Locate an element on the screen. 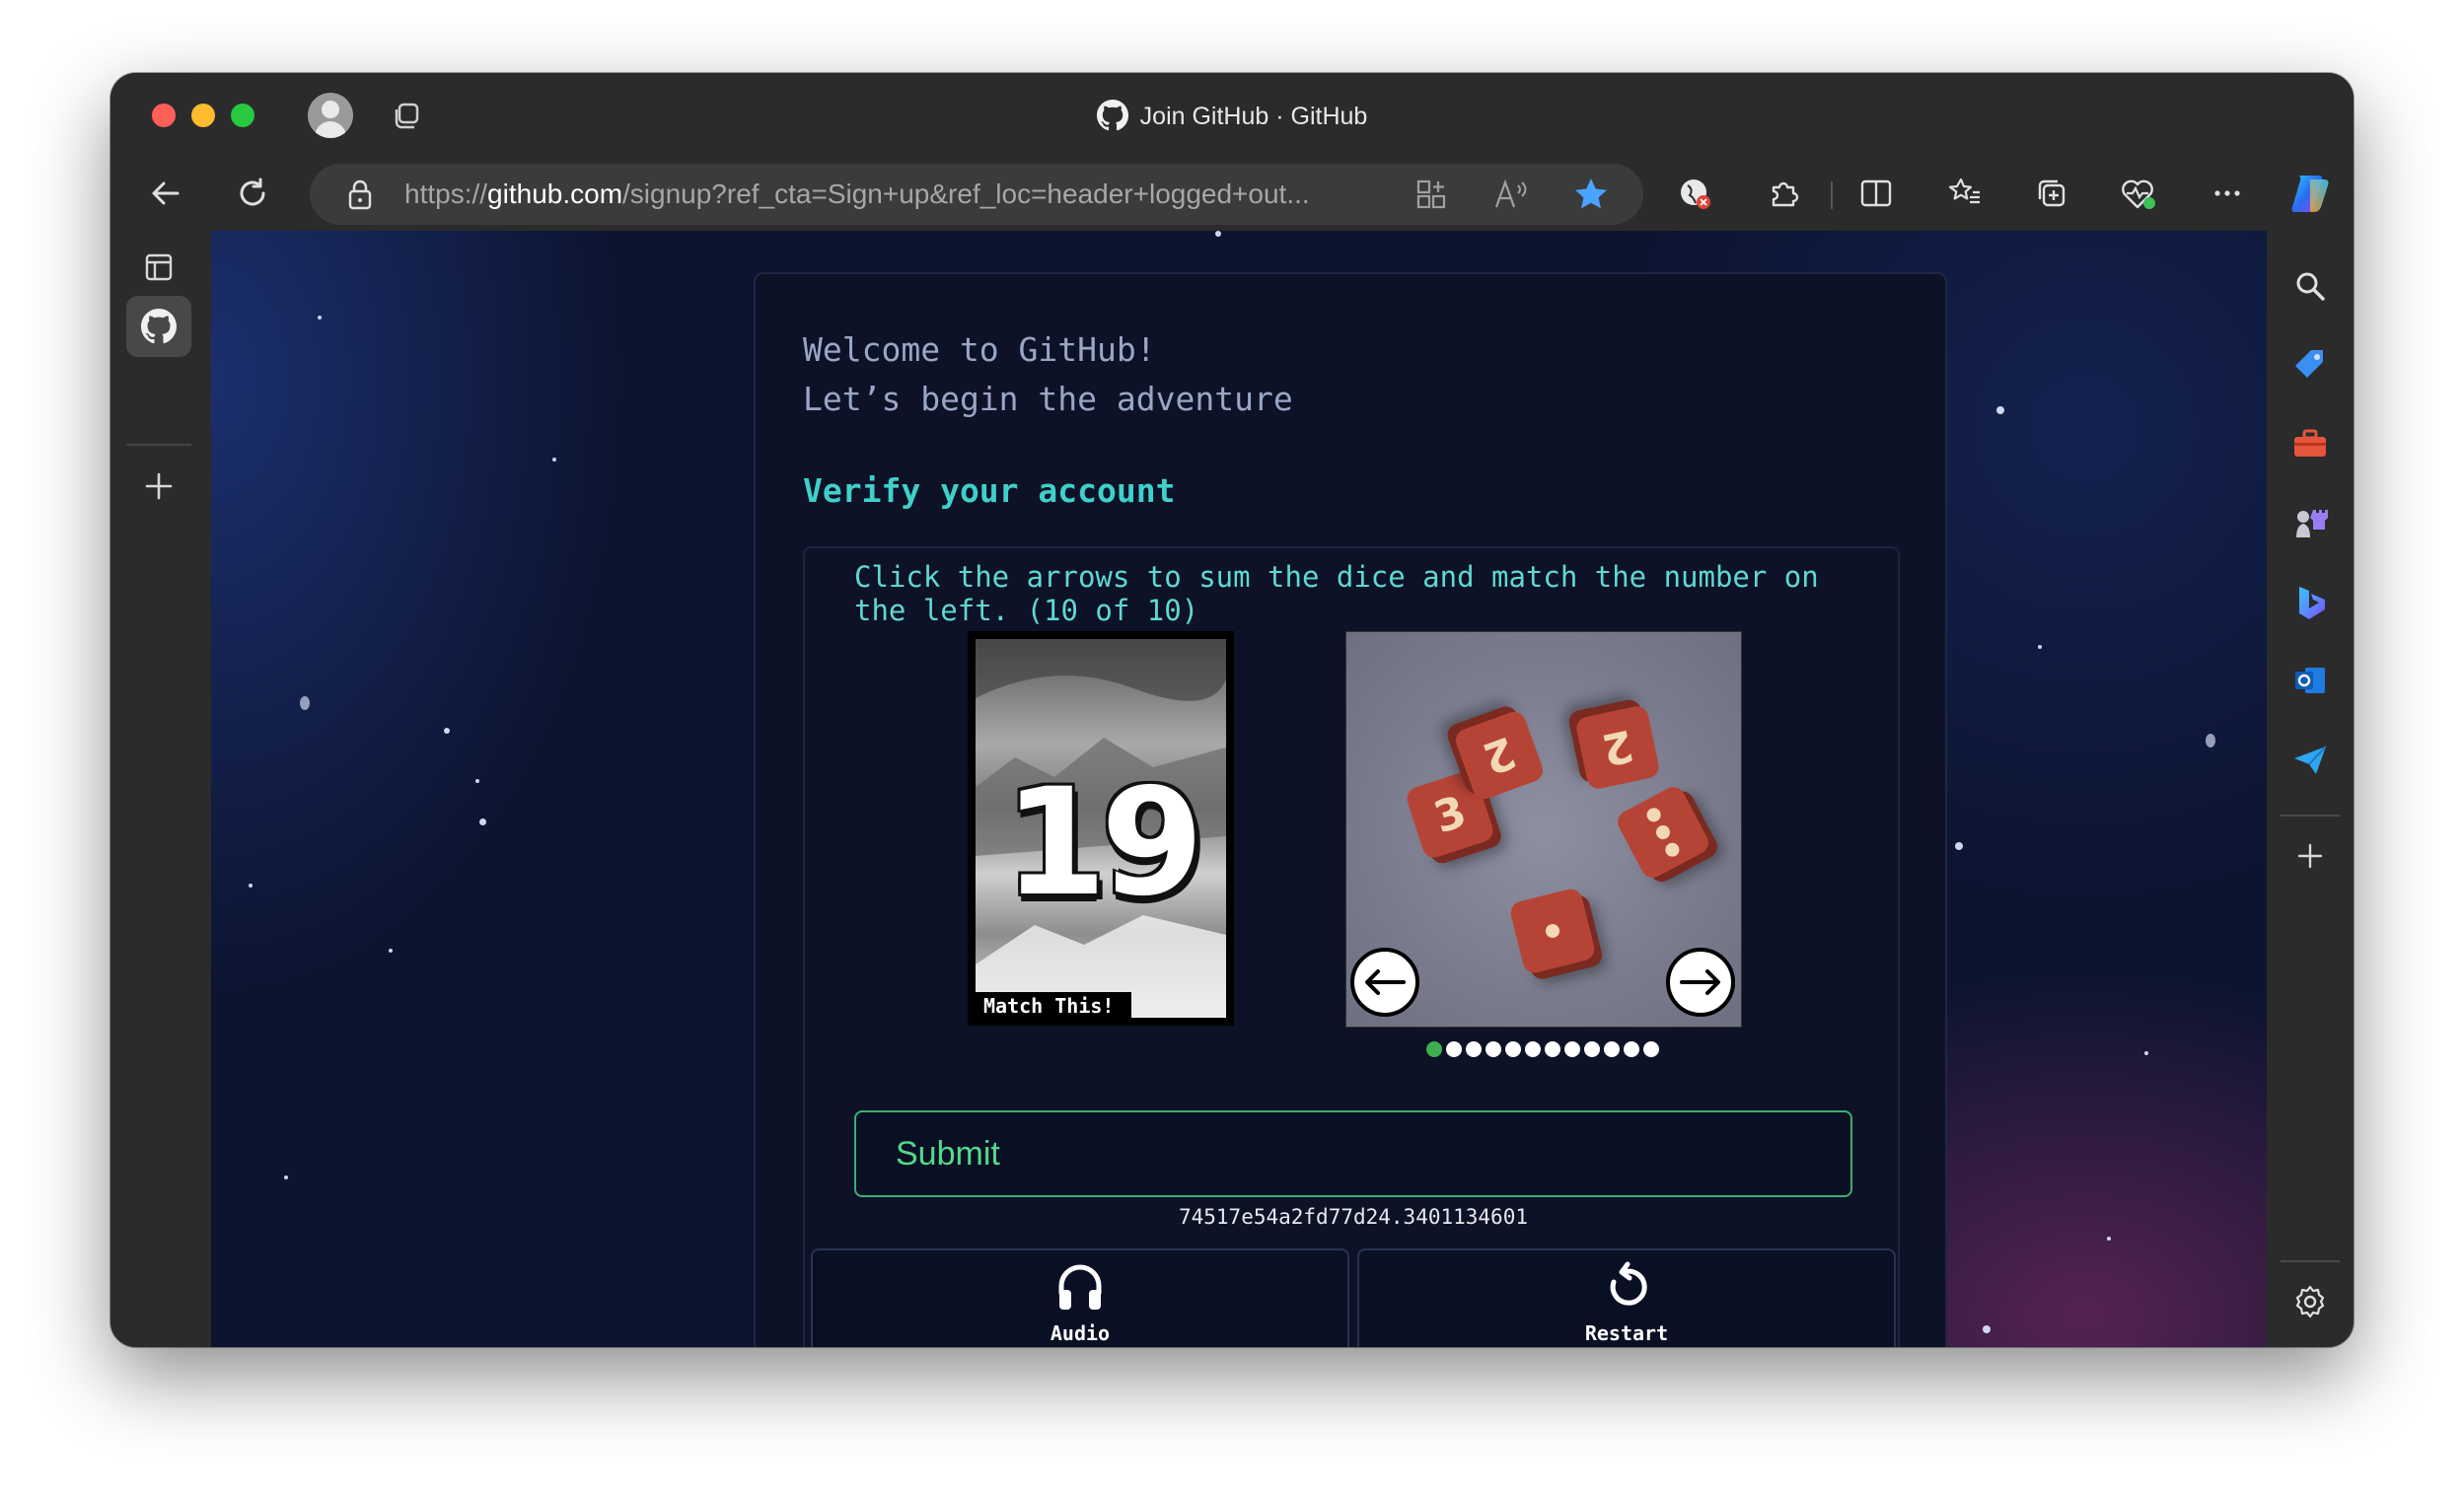  edge-sidebar is located at coordinates (2310, 789).